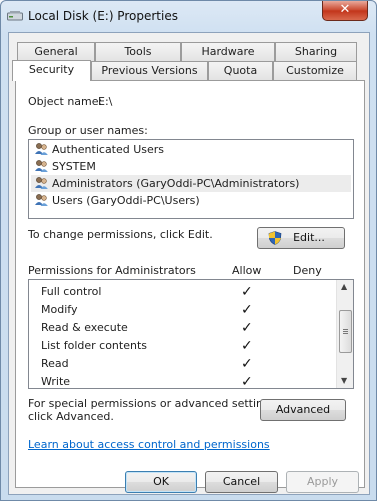 The image size is (377, 501). I want to click on close-button: ✕, so click(345, 11).